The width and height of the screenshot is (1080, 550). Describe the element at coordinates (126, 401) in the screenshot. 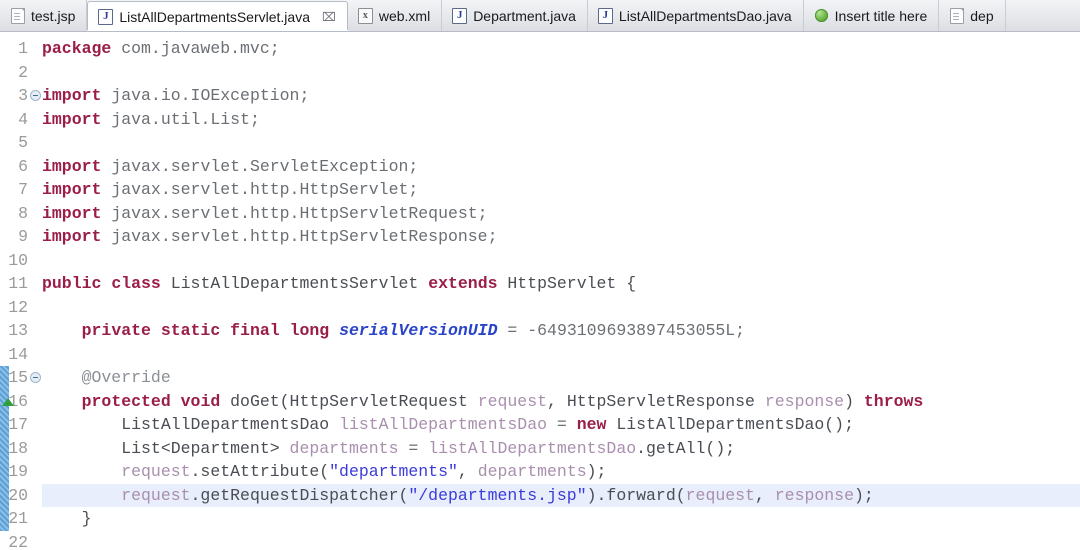

I see `code-token: protected` at that location.